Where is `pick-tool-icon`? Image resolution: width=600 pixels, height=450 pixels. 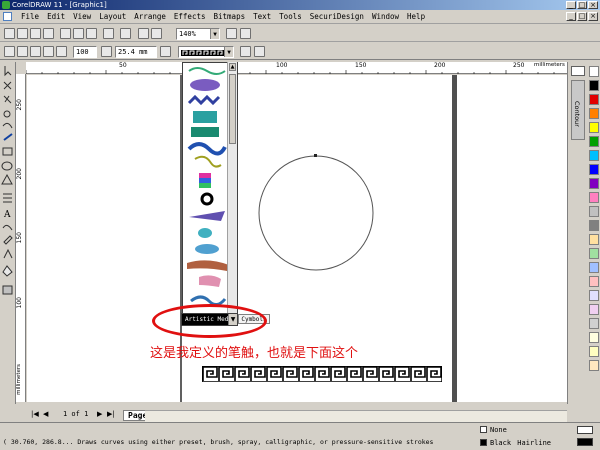 pick-tool-icon is located at coordinates (8, 71).